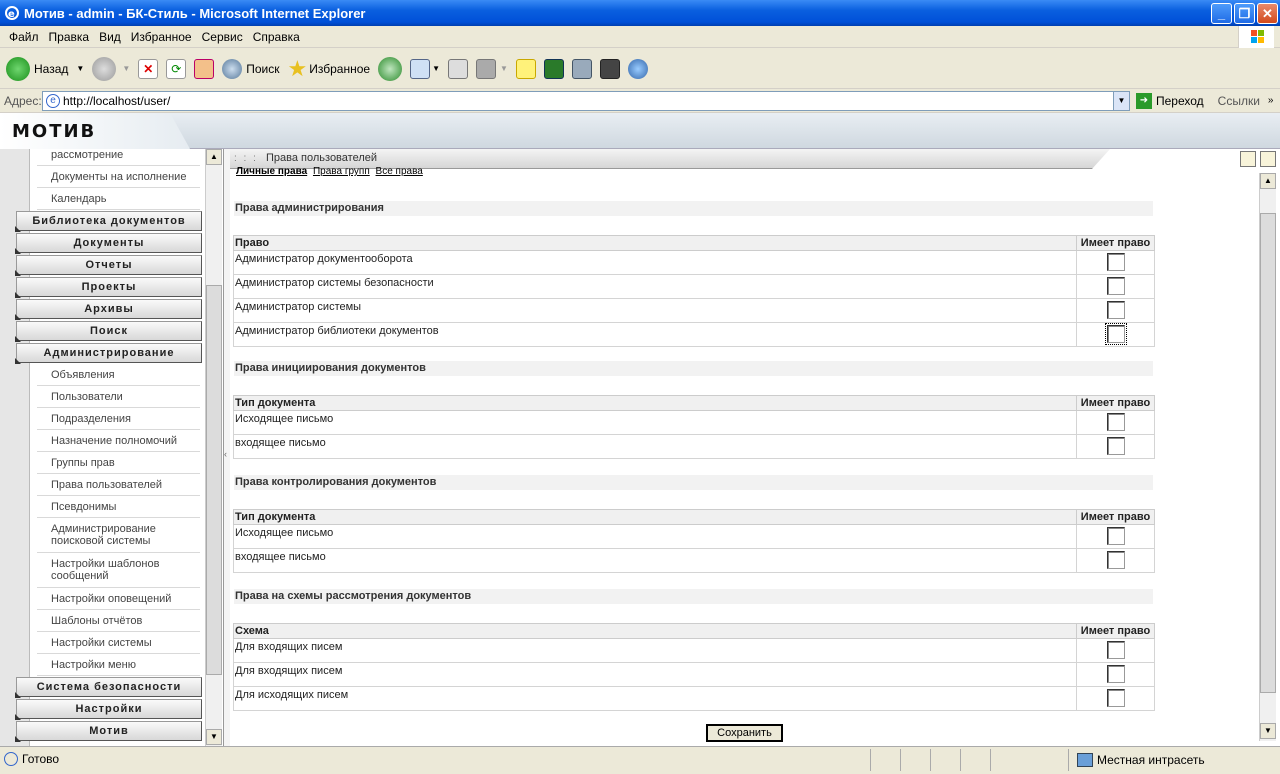 The width and height of the screenshot is (1280, 774). I want to click on content-tab-bar: : : : Права пользователей, so click(670, 159).